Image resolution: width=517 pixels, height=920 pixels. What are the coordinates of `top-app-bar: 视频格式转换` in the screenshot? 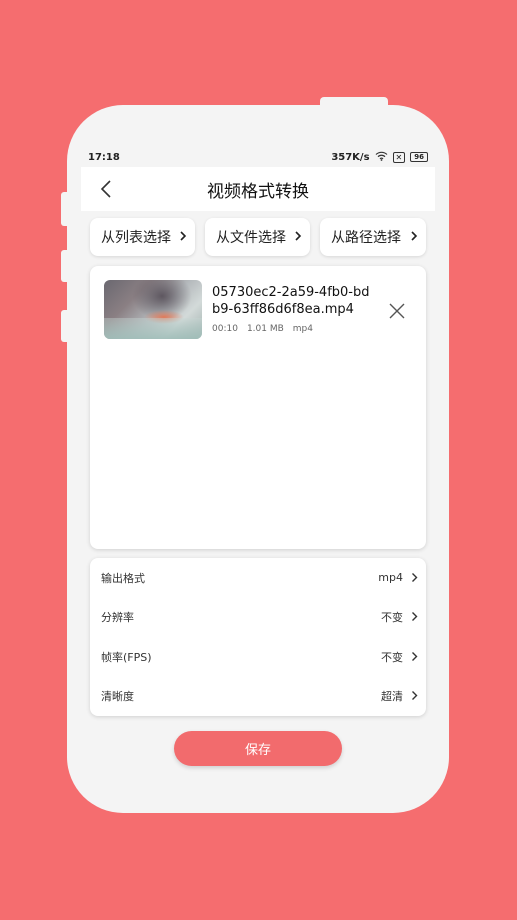 It's located at (258, 189).